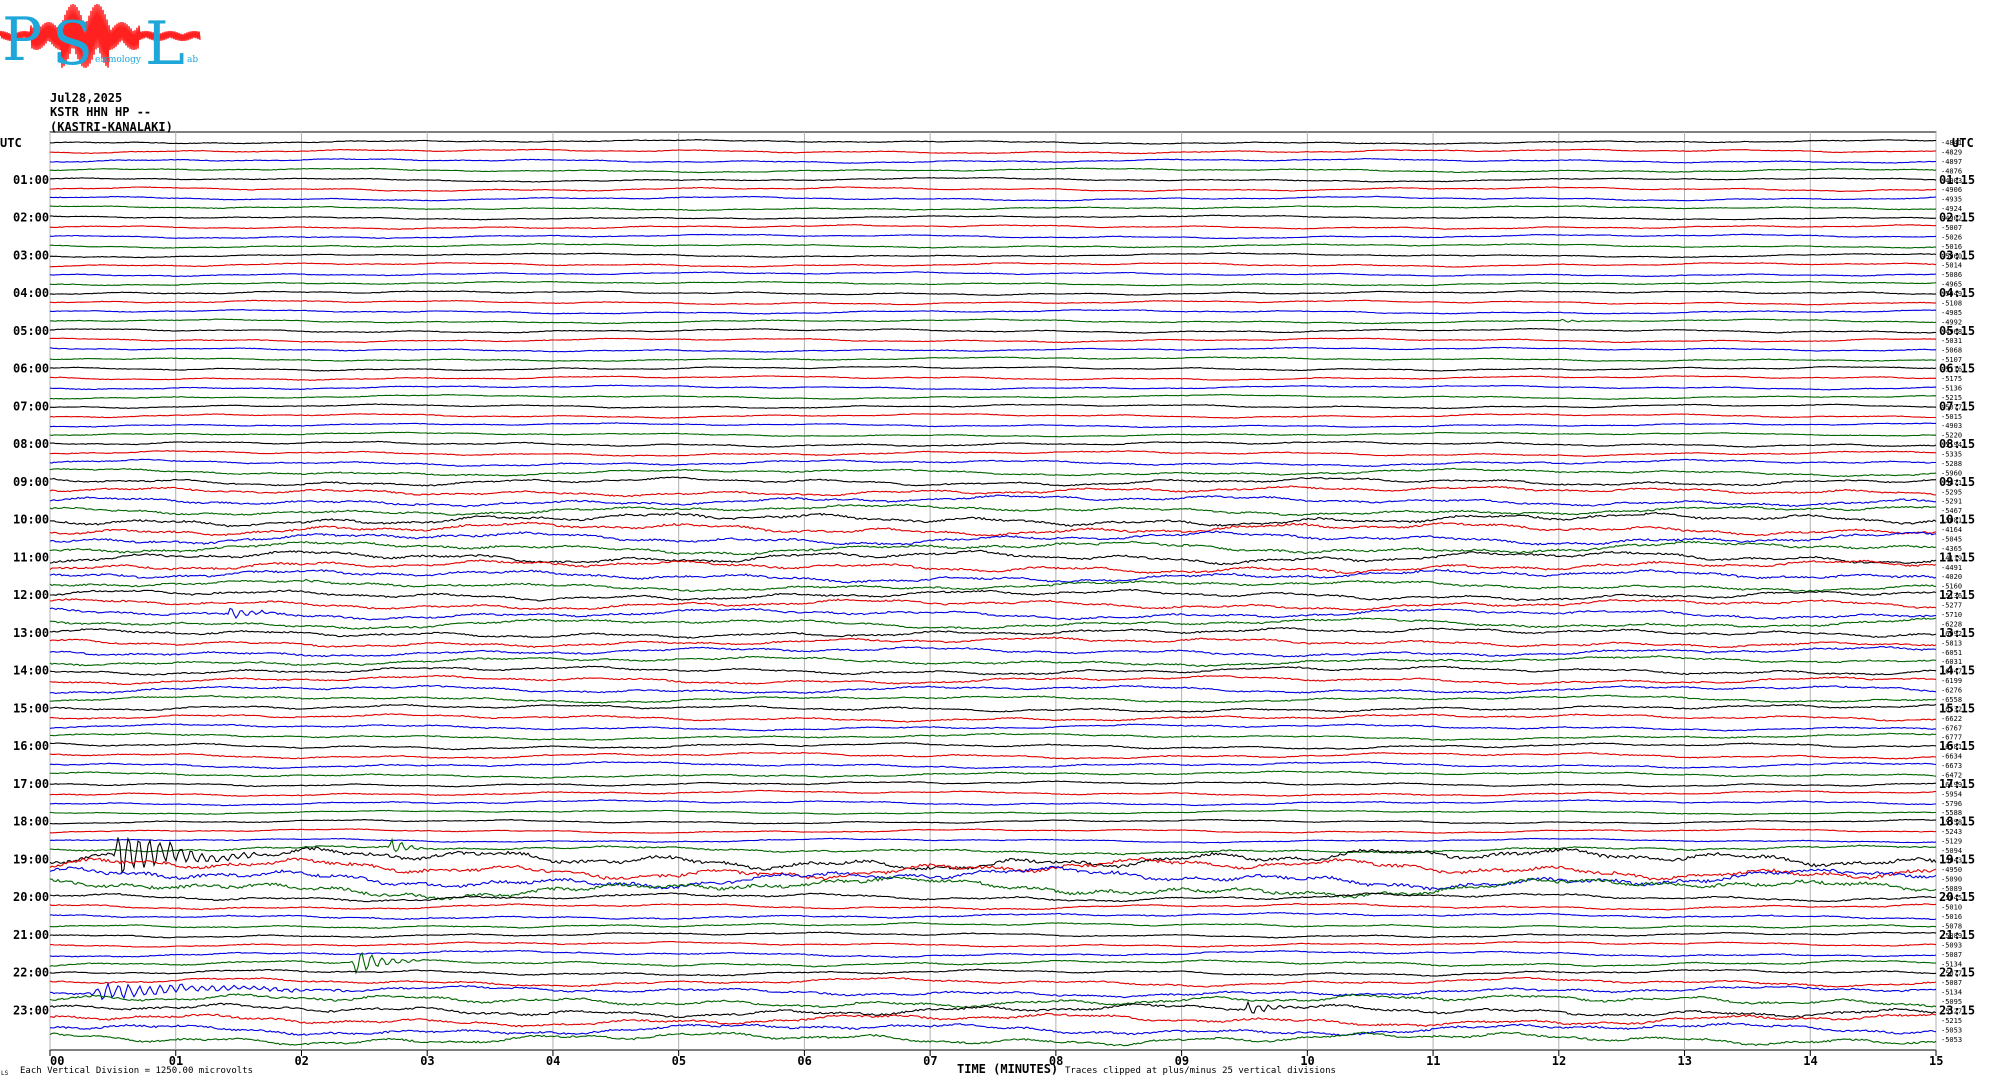 The image size is (2010, 1080). What do you see at coordinates (1951, 643) in the screenshot?
I see `trace-mean-label: -5813` at bounding box center [1951, 643].